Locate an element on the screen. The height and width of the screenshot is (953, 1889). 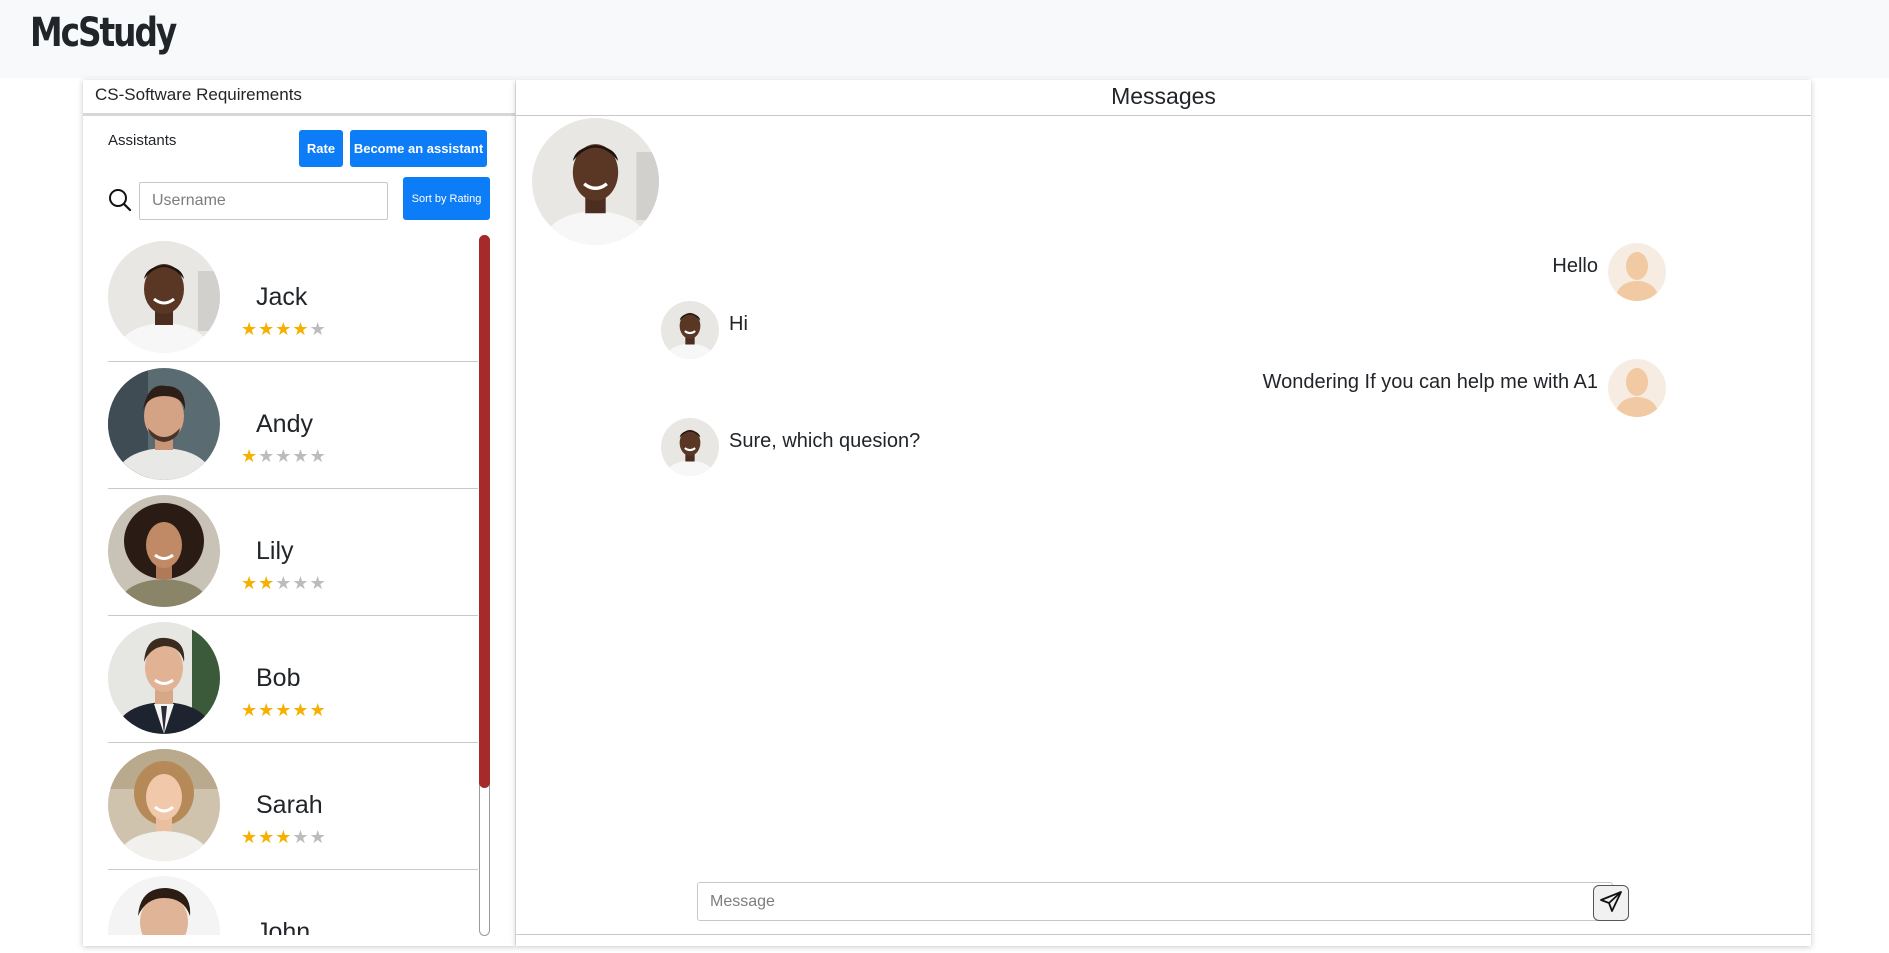
assistant-item-andy: Andy ★★★★★ is located at coordinates (293, 425).